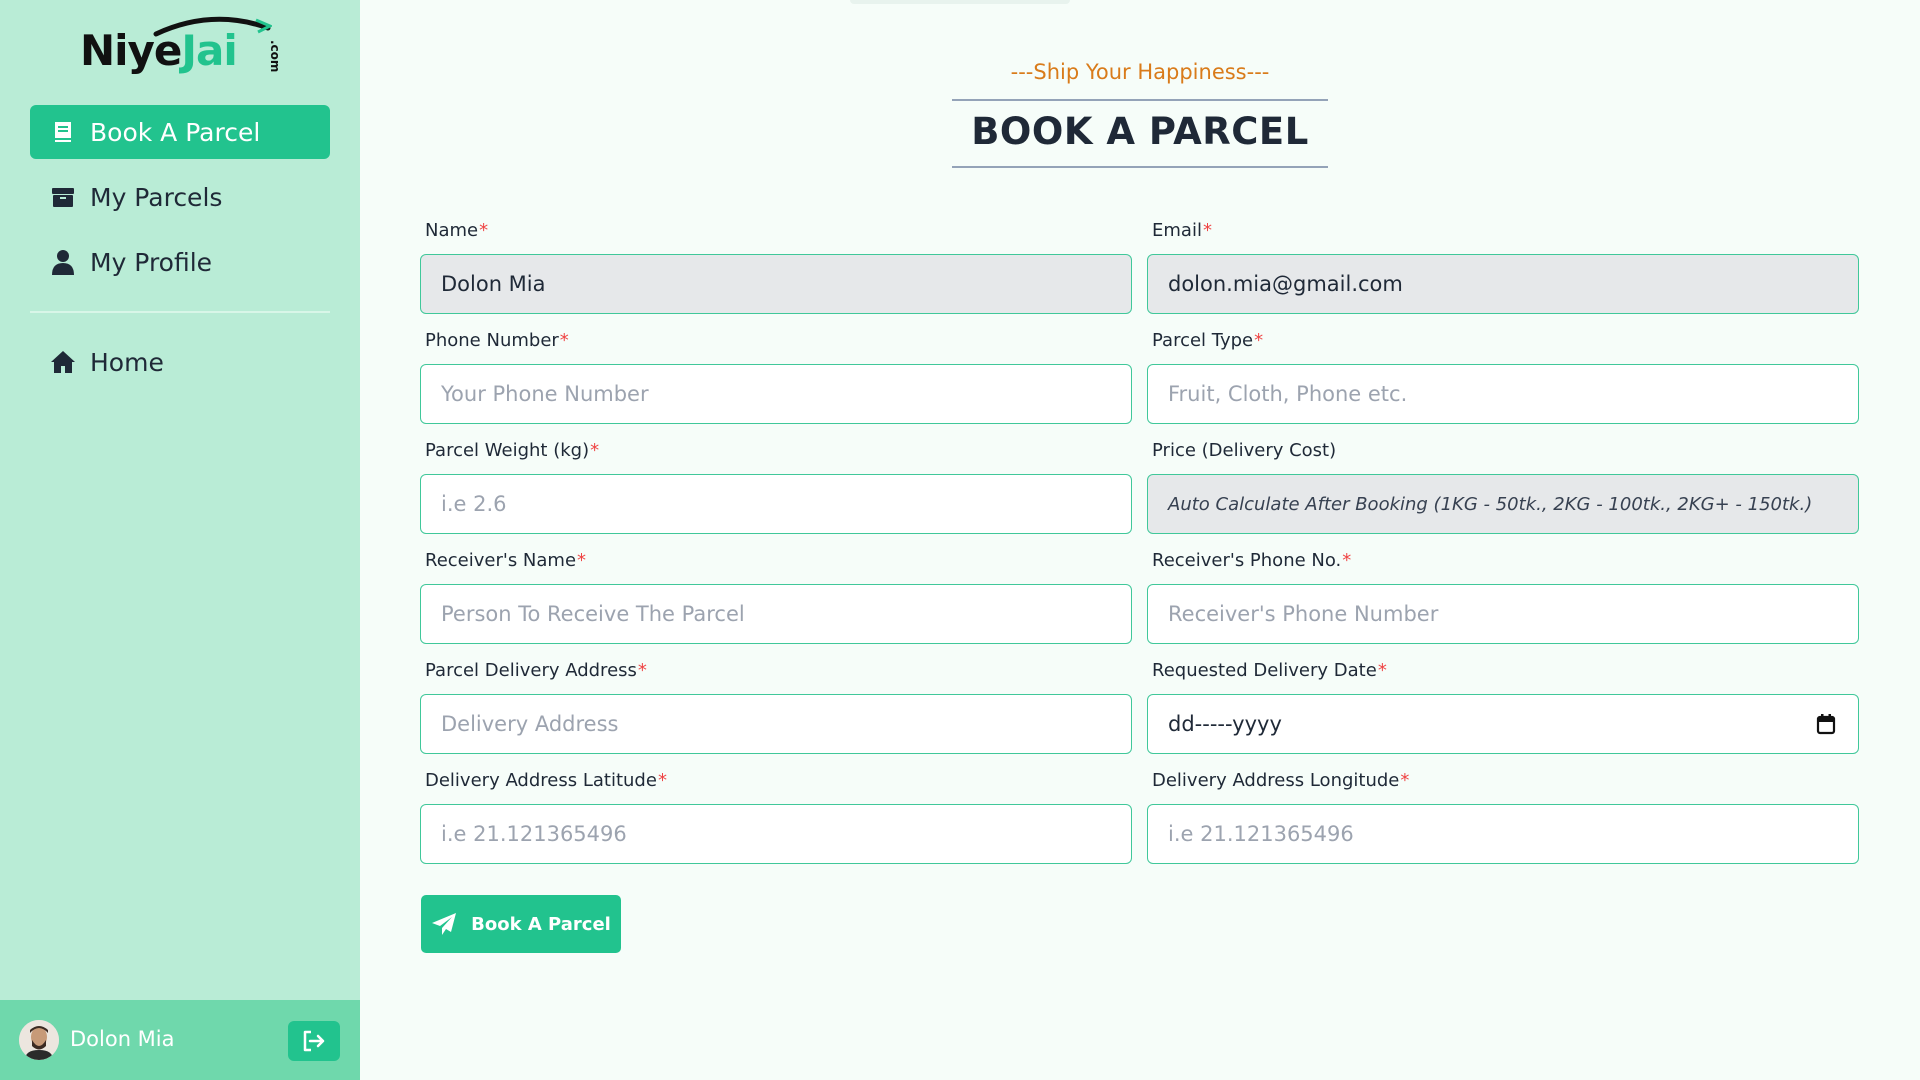 The width and height of the screenshot is (1920, 1080). I want to click on logout-button, so click(314, 1041).